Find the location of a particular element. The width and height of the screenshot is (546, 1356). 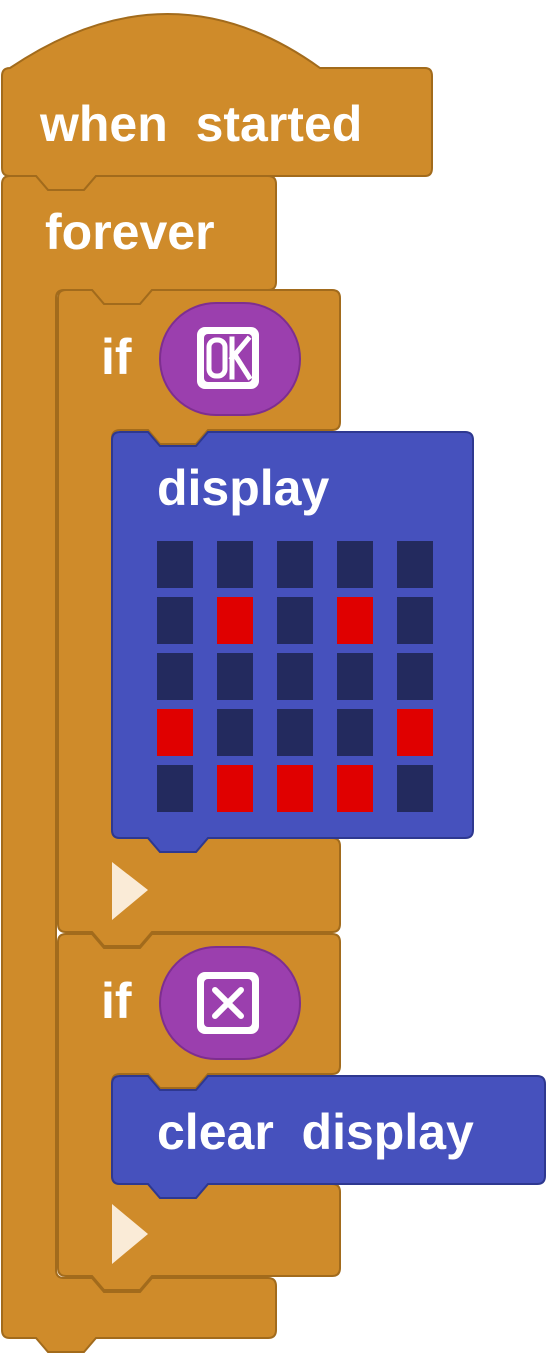

led-cell-r1-c0 is located at coordinates (175, 620).